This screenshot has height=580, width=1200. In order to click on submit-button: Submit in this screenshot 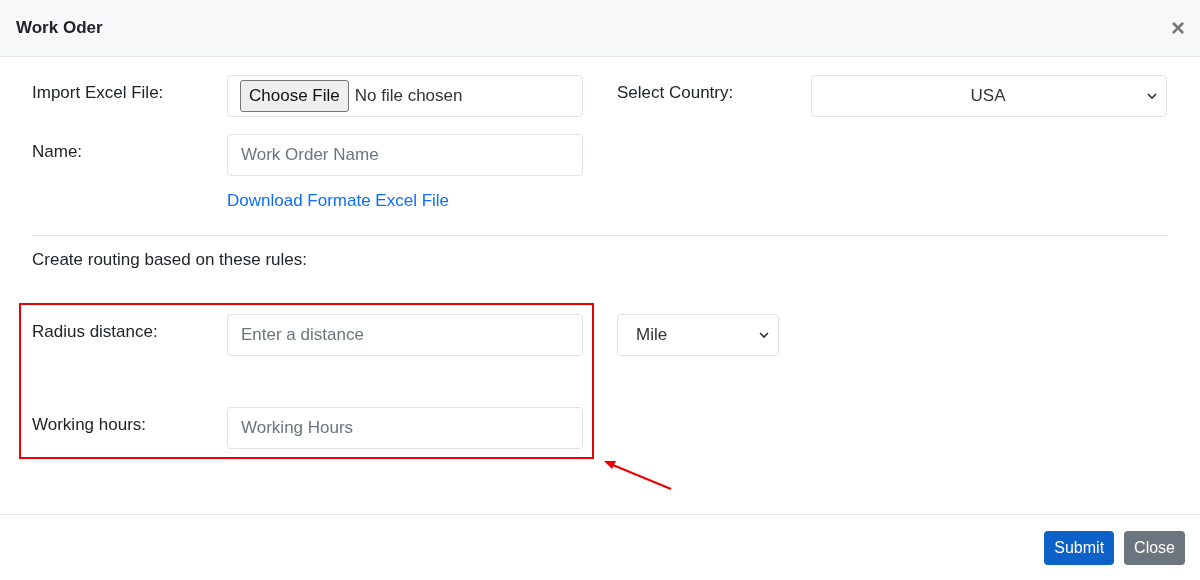, I will do `click(1079, 547)`.